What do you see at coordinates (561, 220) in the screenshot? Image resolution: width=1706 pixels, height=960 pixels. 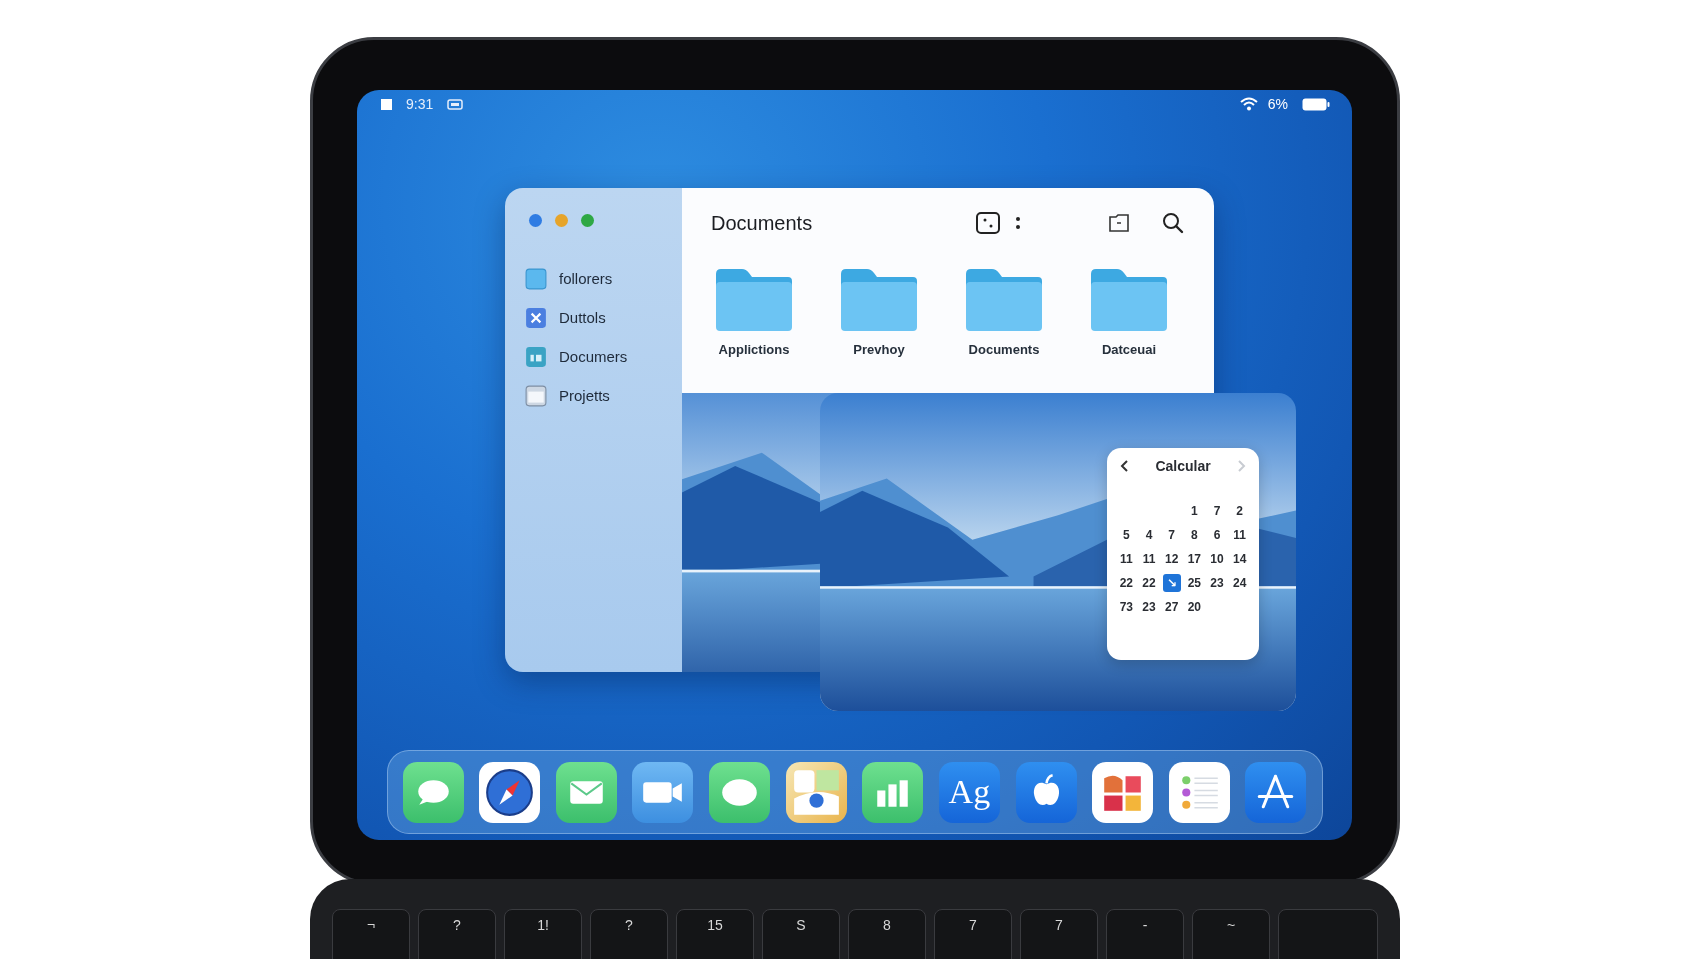 I see `minimize-dot` at bounding box center [561, 220].